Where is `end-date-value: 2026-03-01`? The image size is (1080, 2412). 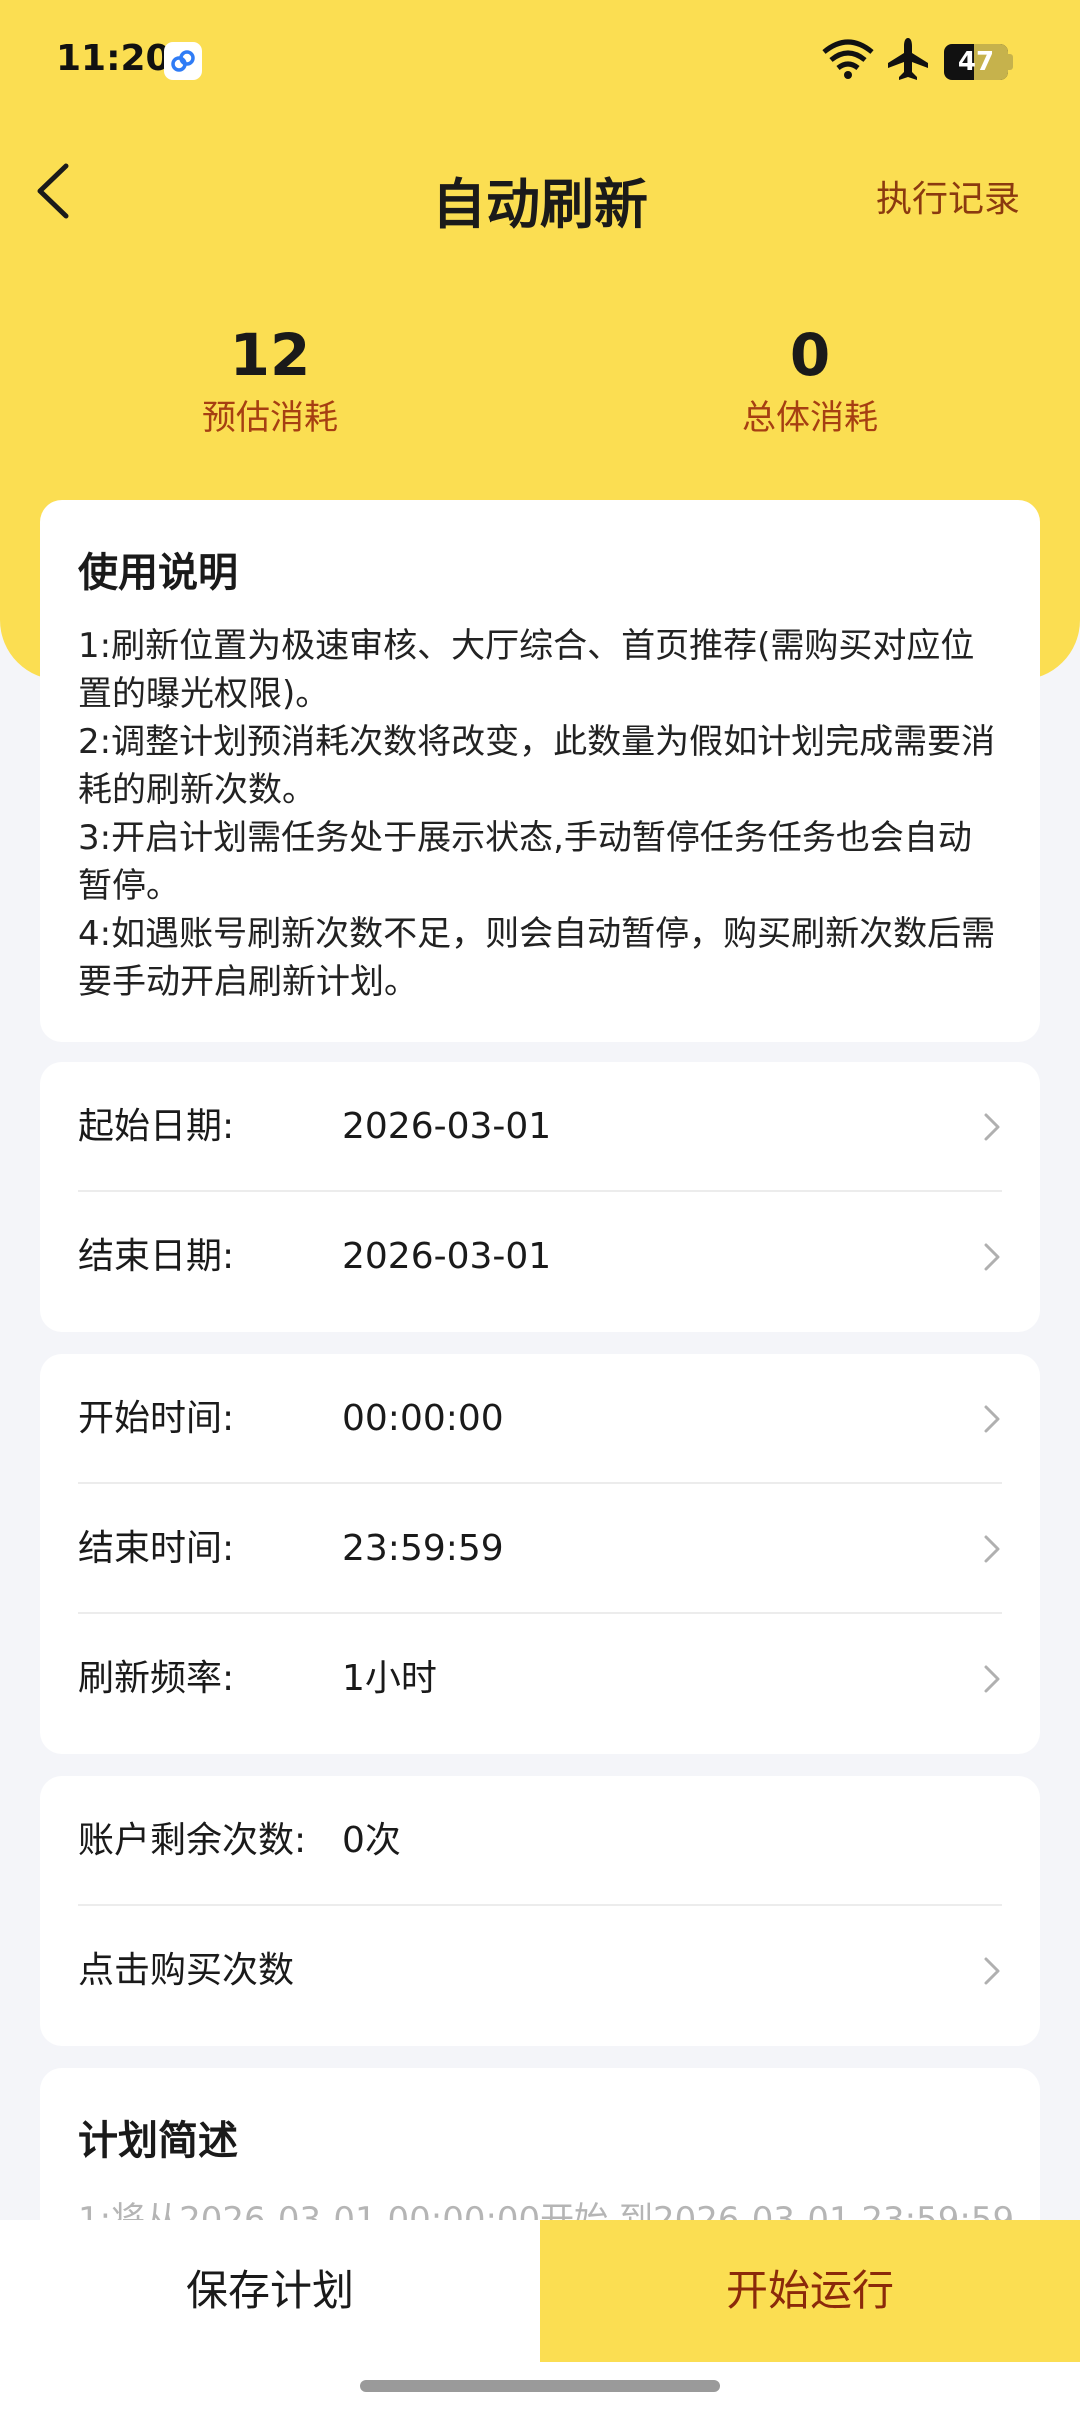
end-date-value: 2026-03-01 is located at coordinates (447, 1256).